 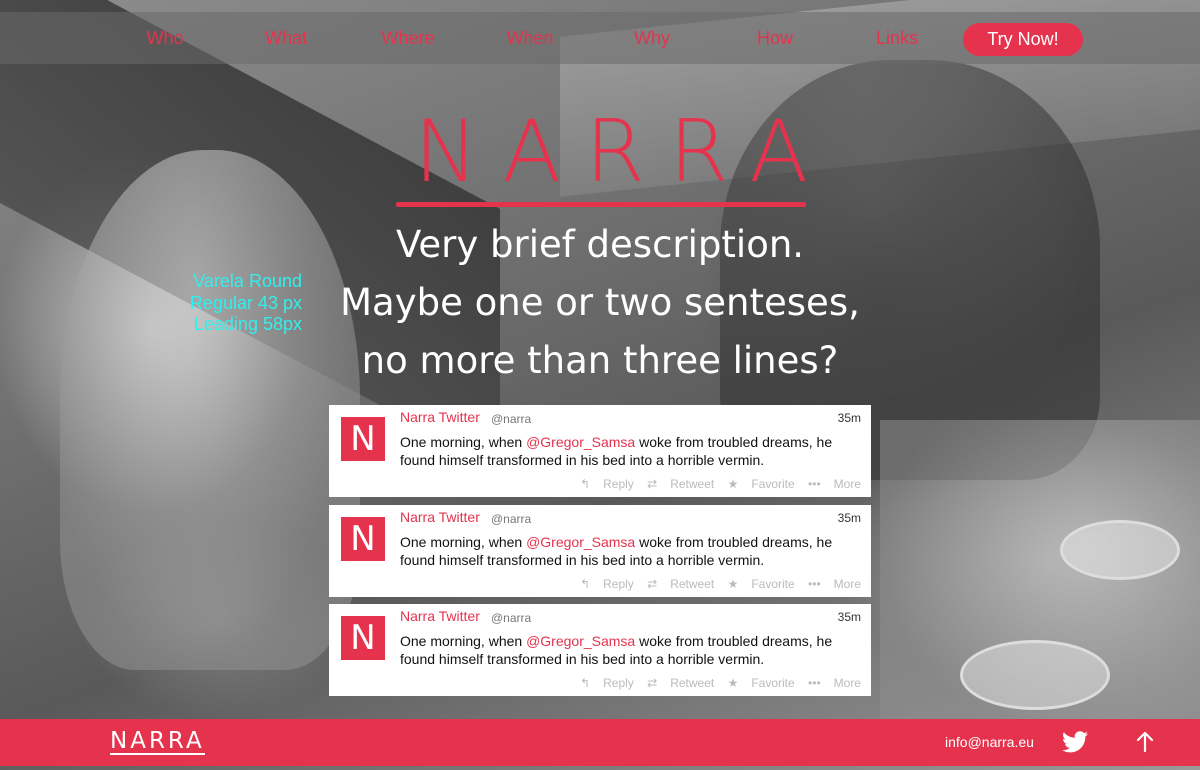 I want to click on hero-description-line: Maybe one or two senteses,, so click(x=600, y=302).